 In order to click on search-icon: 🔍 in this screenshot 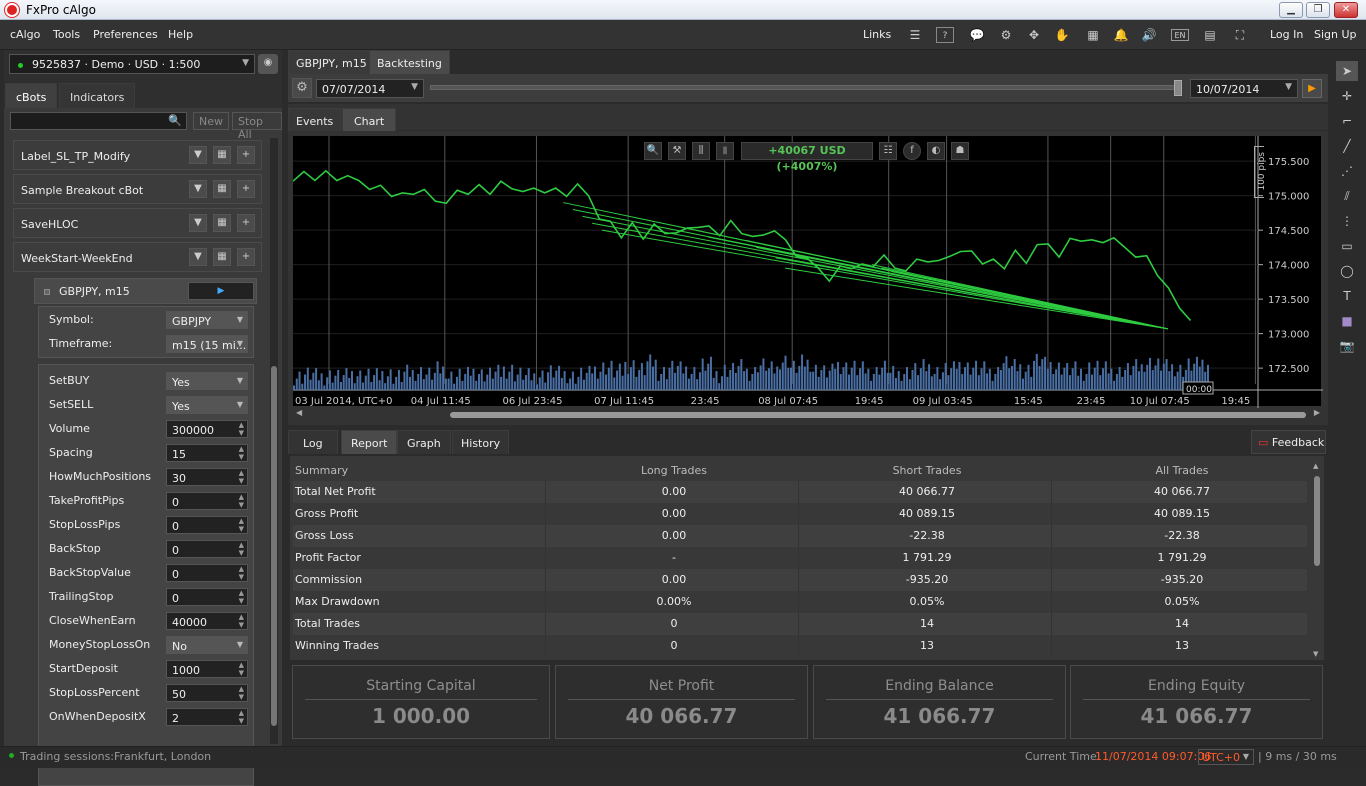, I will do `click(175, 120)`.